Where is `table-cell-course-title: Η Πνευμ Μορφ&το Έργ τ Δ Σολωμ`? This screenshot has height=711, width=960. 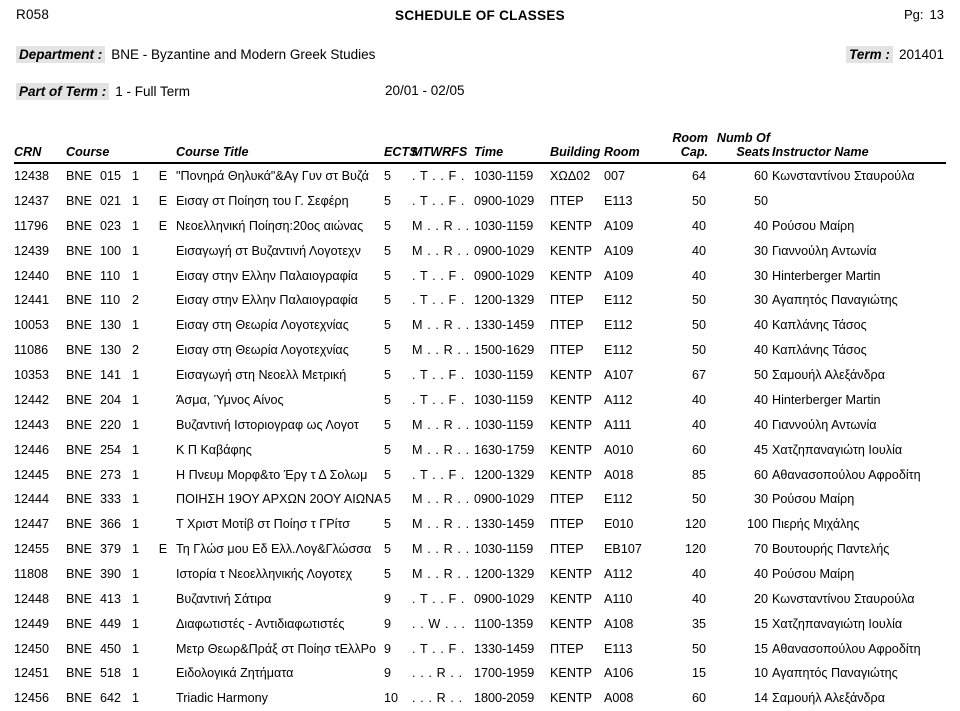
table-cell-course-title: Η Πνευμ Μορφ&το Έργ τ Δ Σολωμ is located at coordinates (272, 474).